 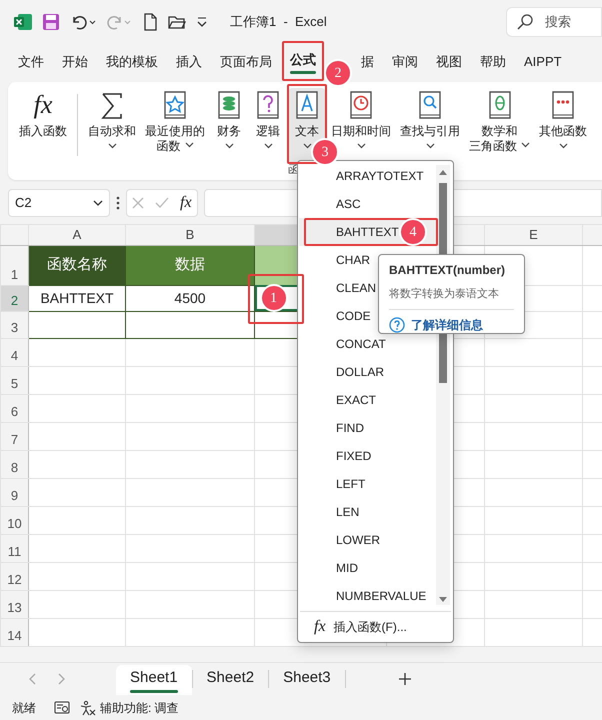 I want to click on step-number: 4, so click(x=413, y=232).